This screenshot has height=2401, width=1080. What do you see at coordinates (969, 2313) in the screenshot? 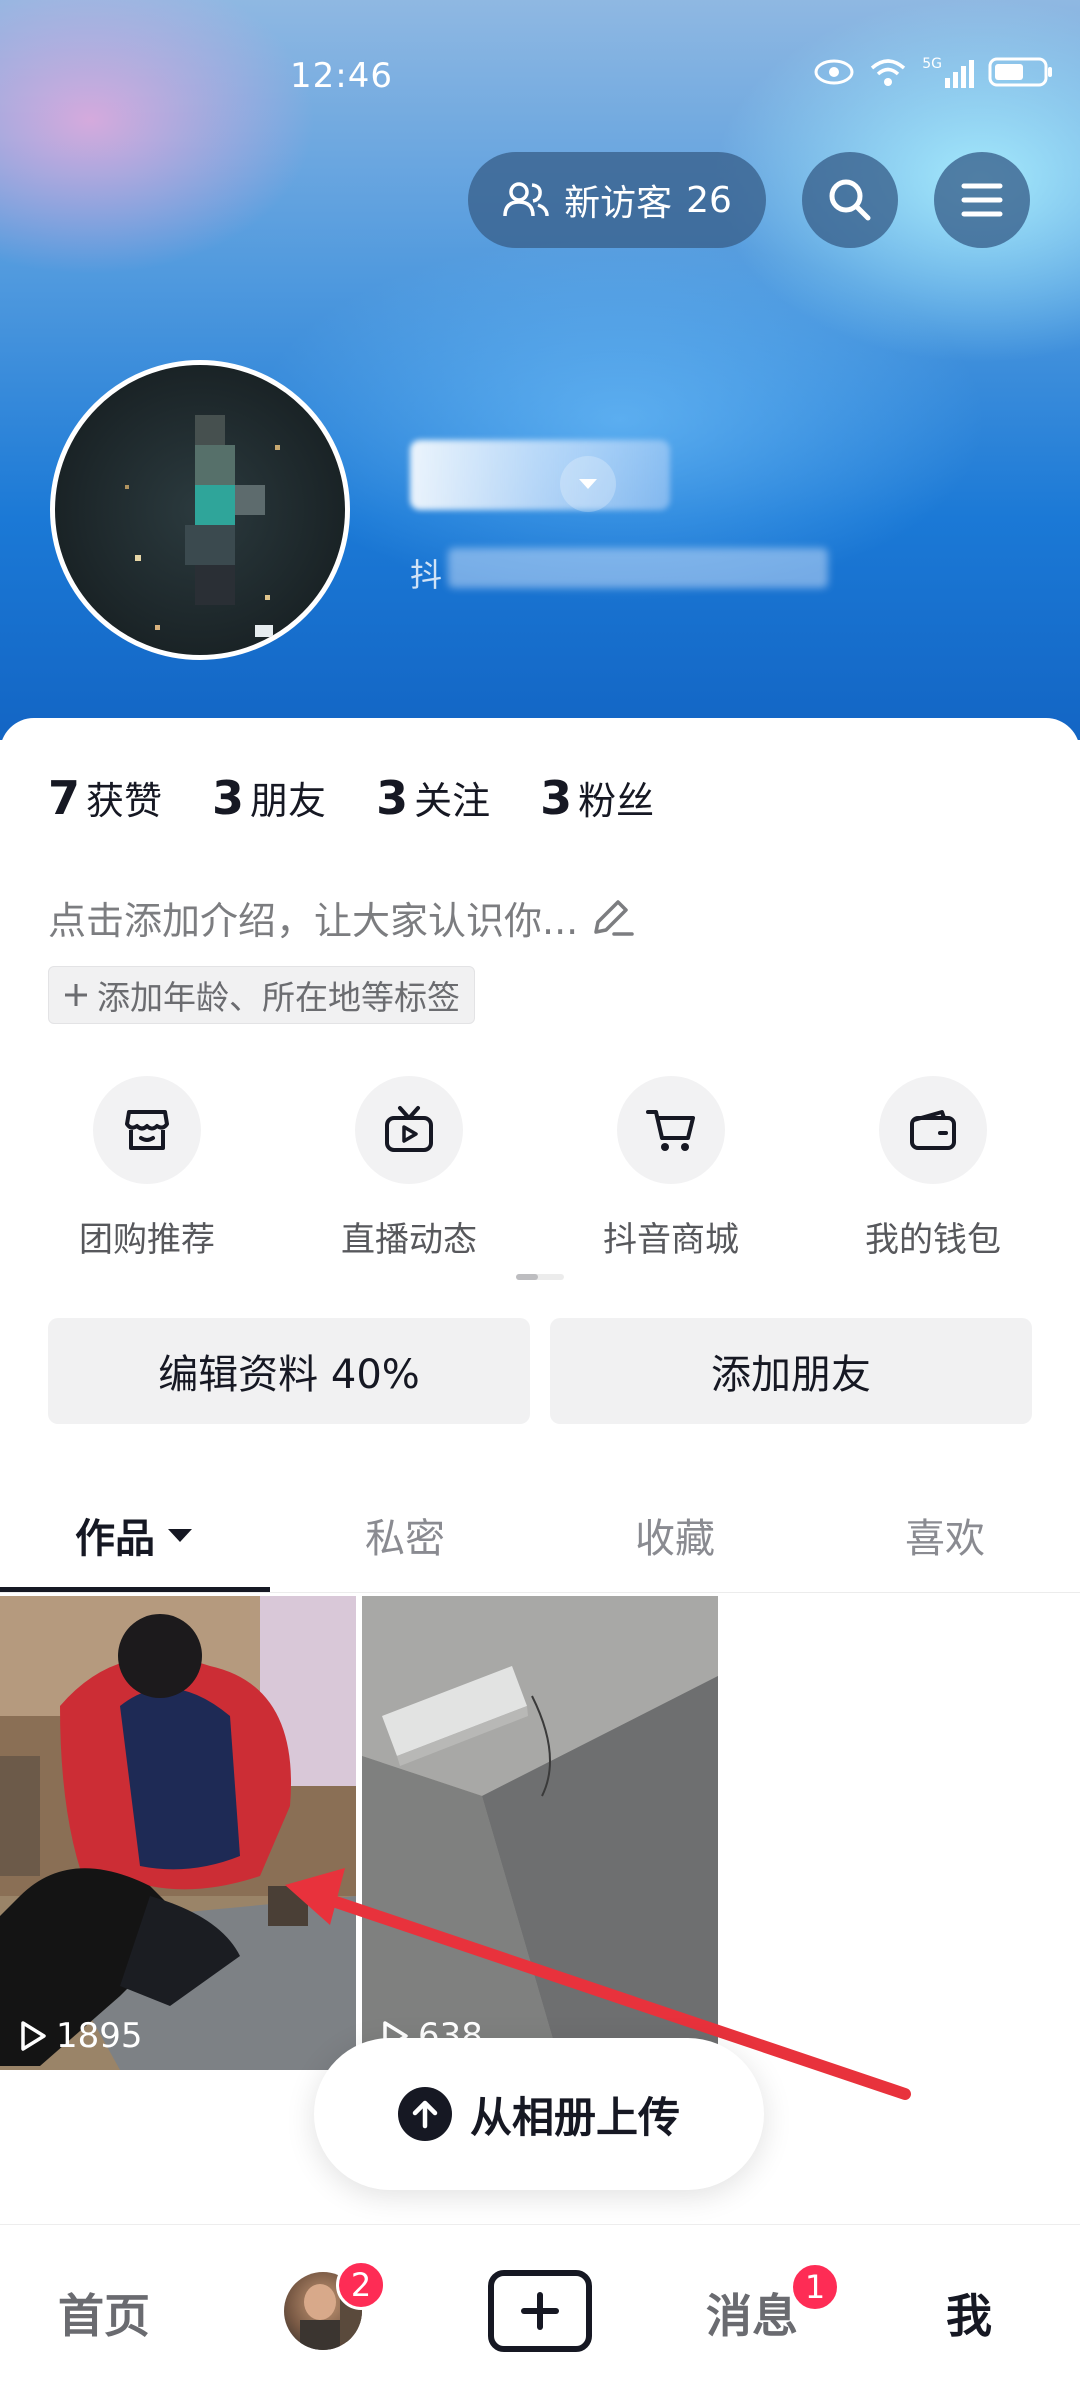
I see `nav-me: 我` at bounding box center [969, 2313].